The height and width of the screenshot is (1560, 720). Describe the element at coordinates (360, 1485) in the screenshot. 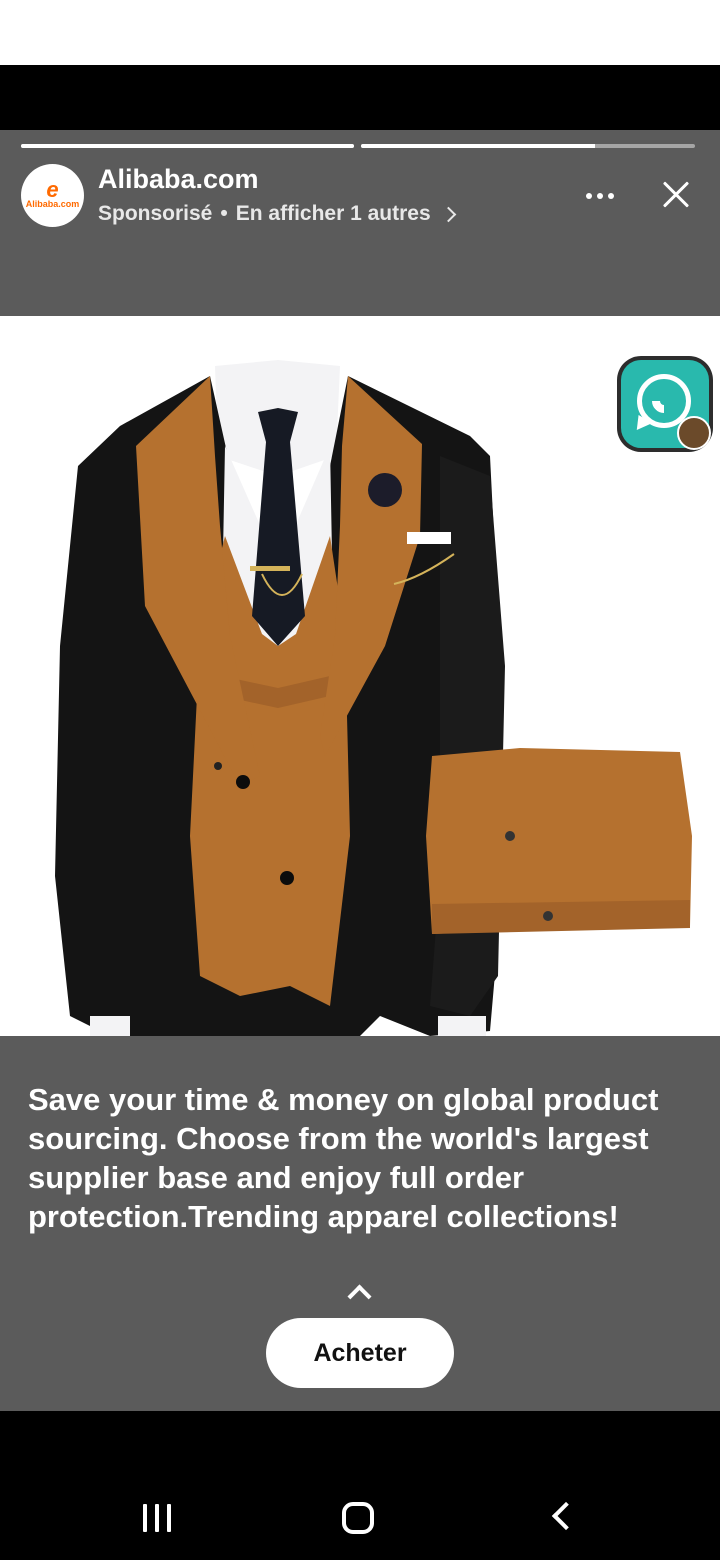

I see `system-nav-bar` at that location.